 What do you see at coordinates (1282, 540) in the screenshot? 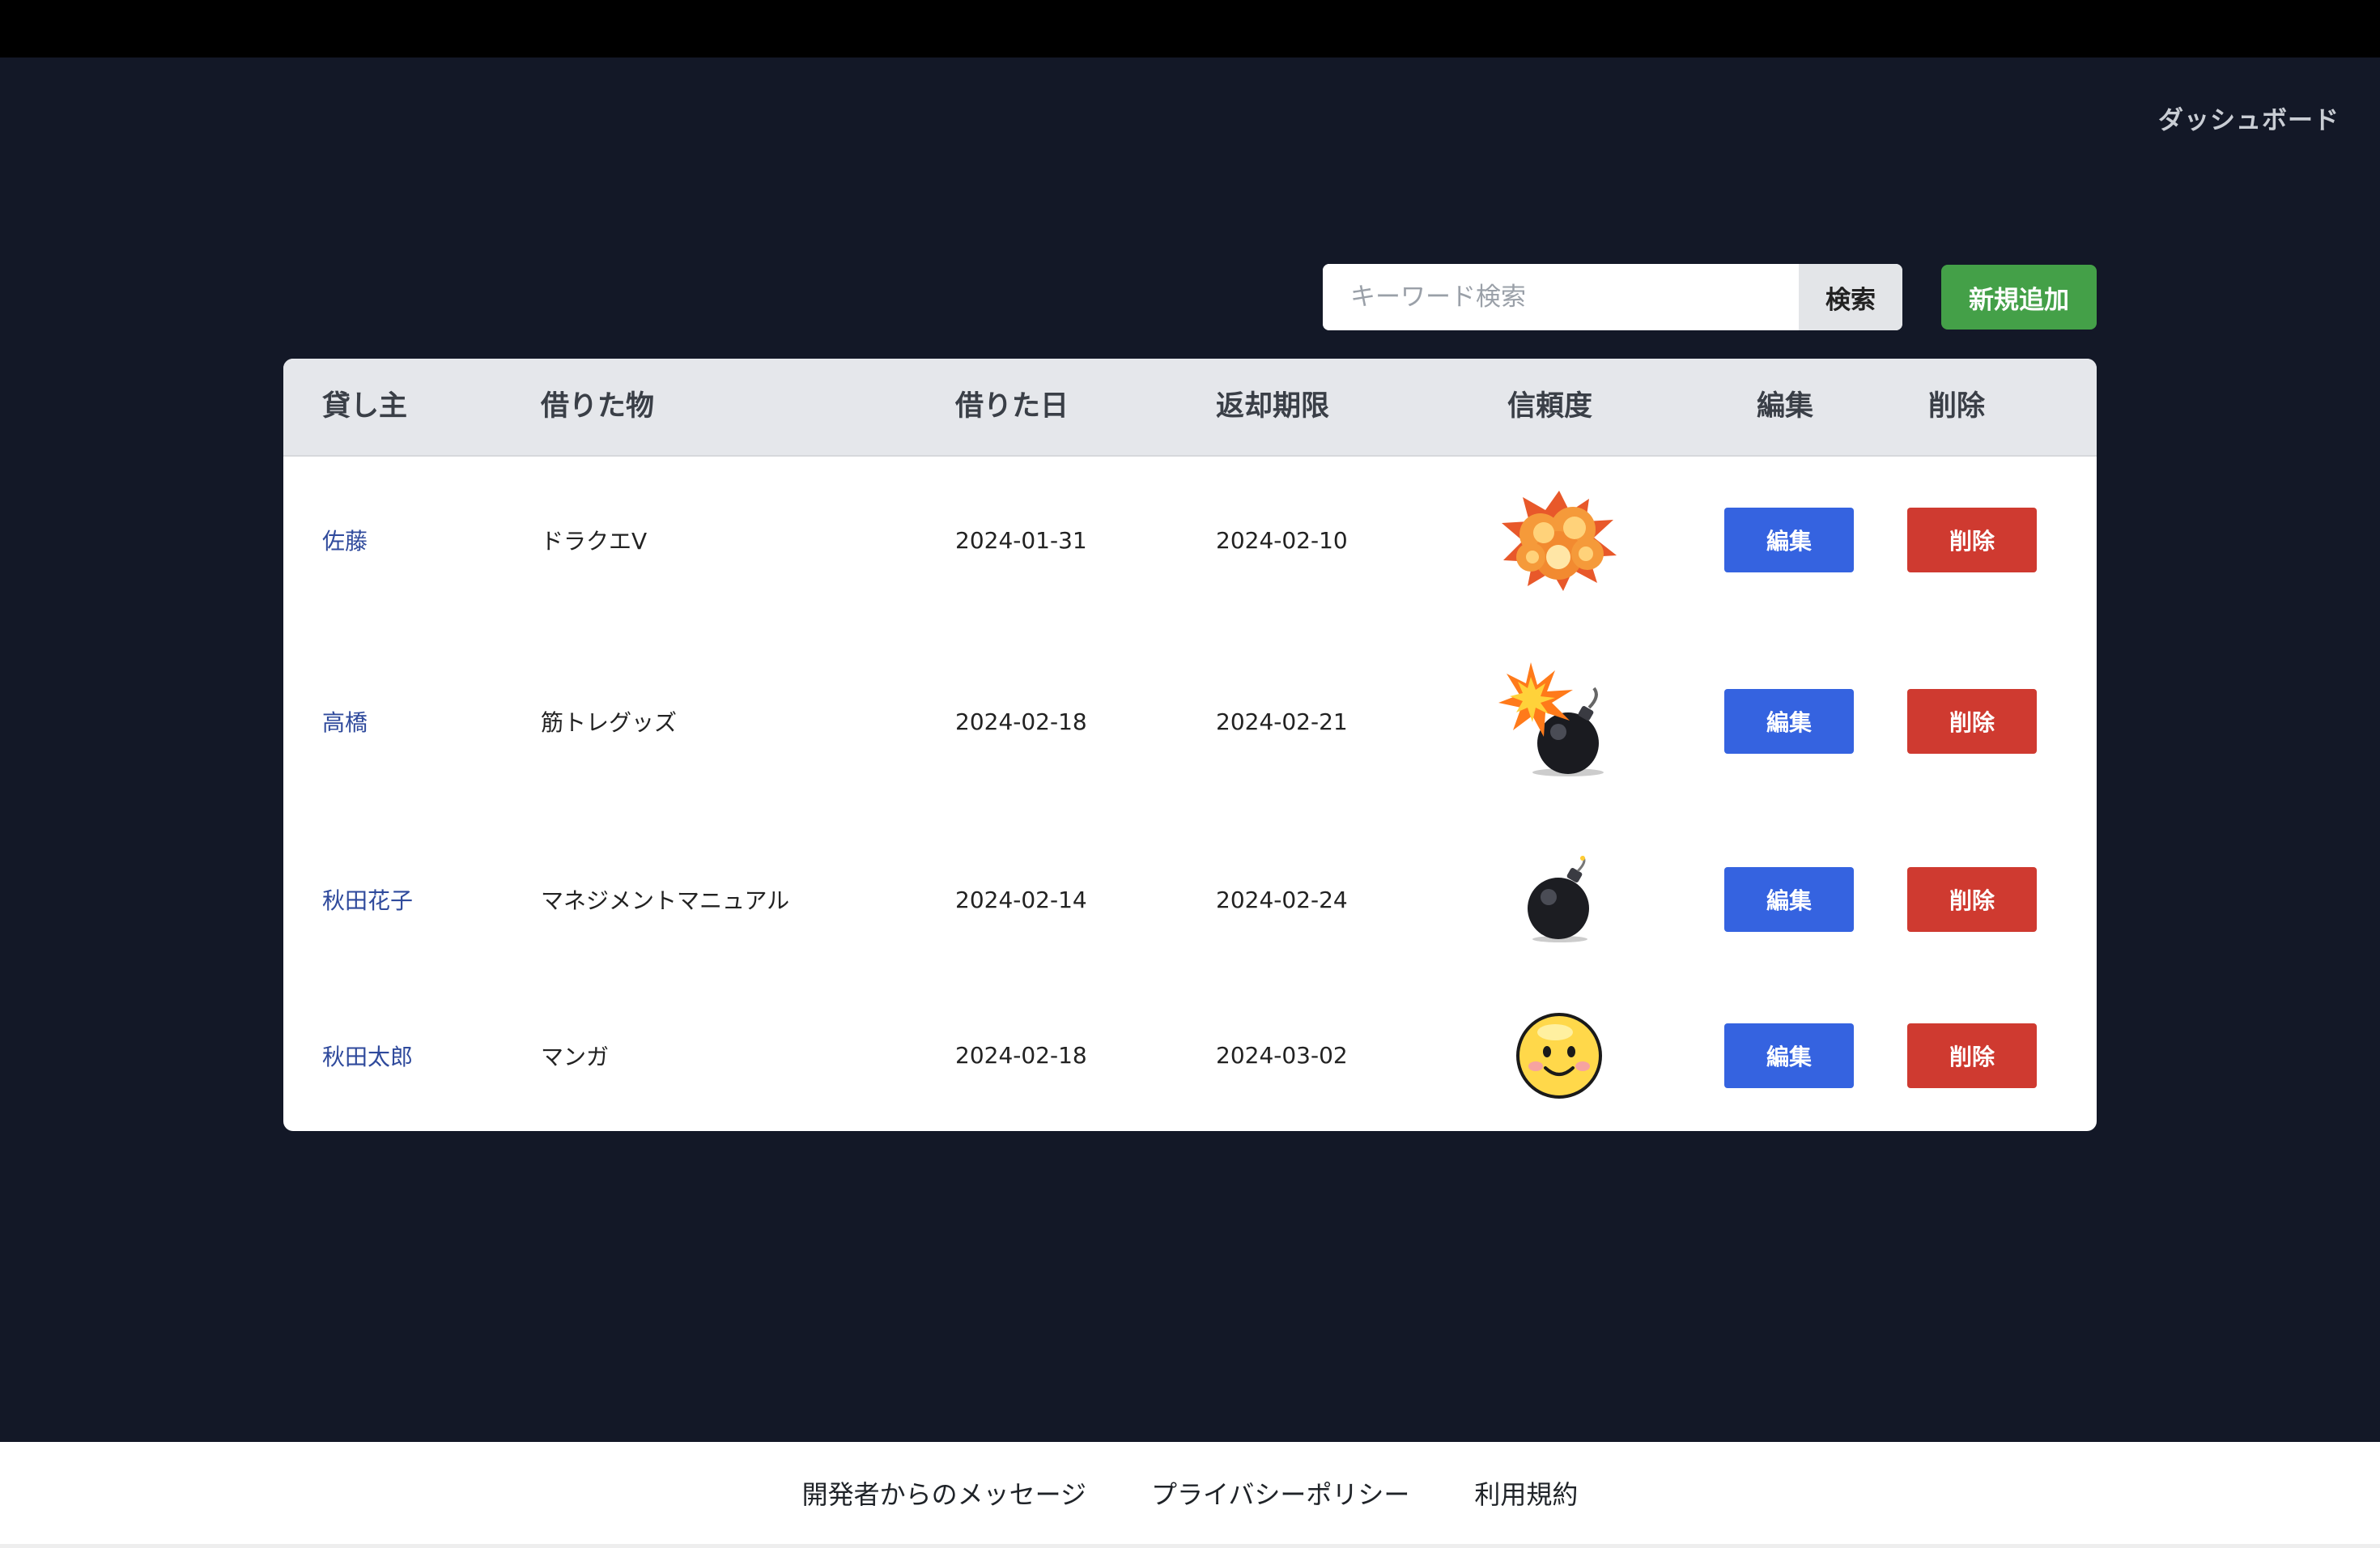
I see `due-date: 2024-02-10` at bounding box center [1282, 540].